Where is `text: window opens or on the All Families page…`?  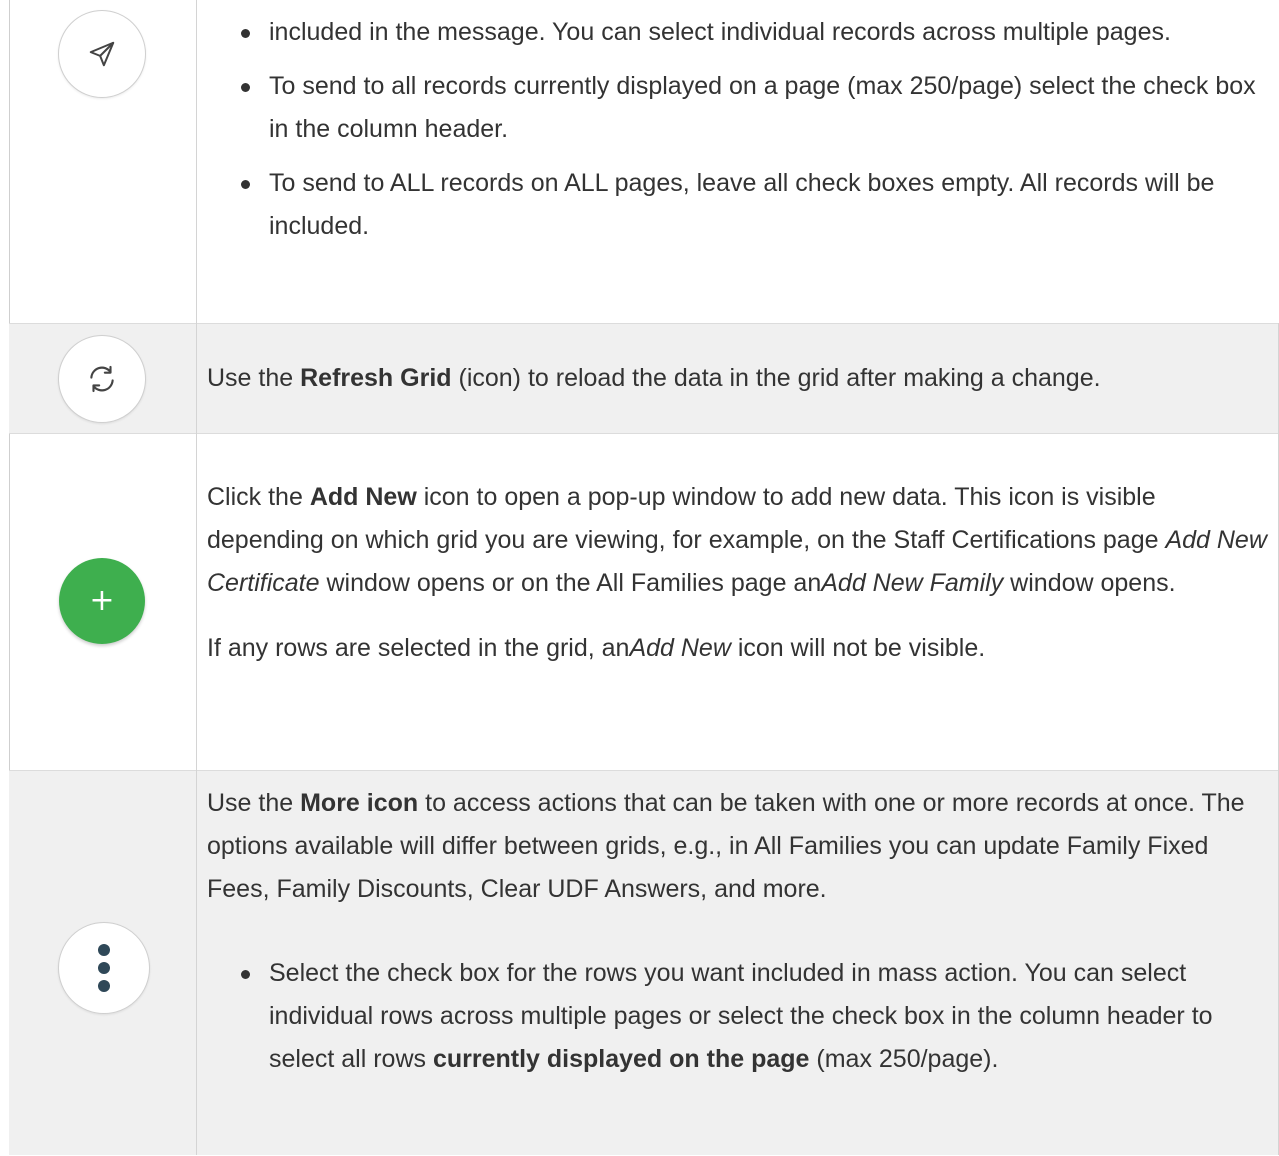 text: window opens or on the All Families page… is located at coordinates (570, 583).